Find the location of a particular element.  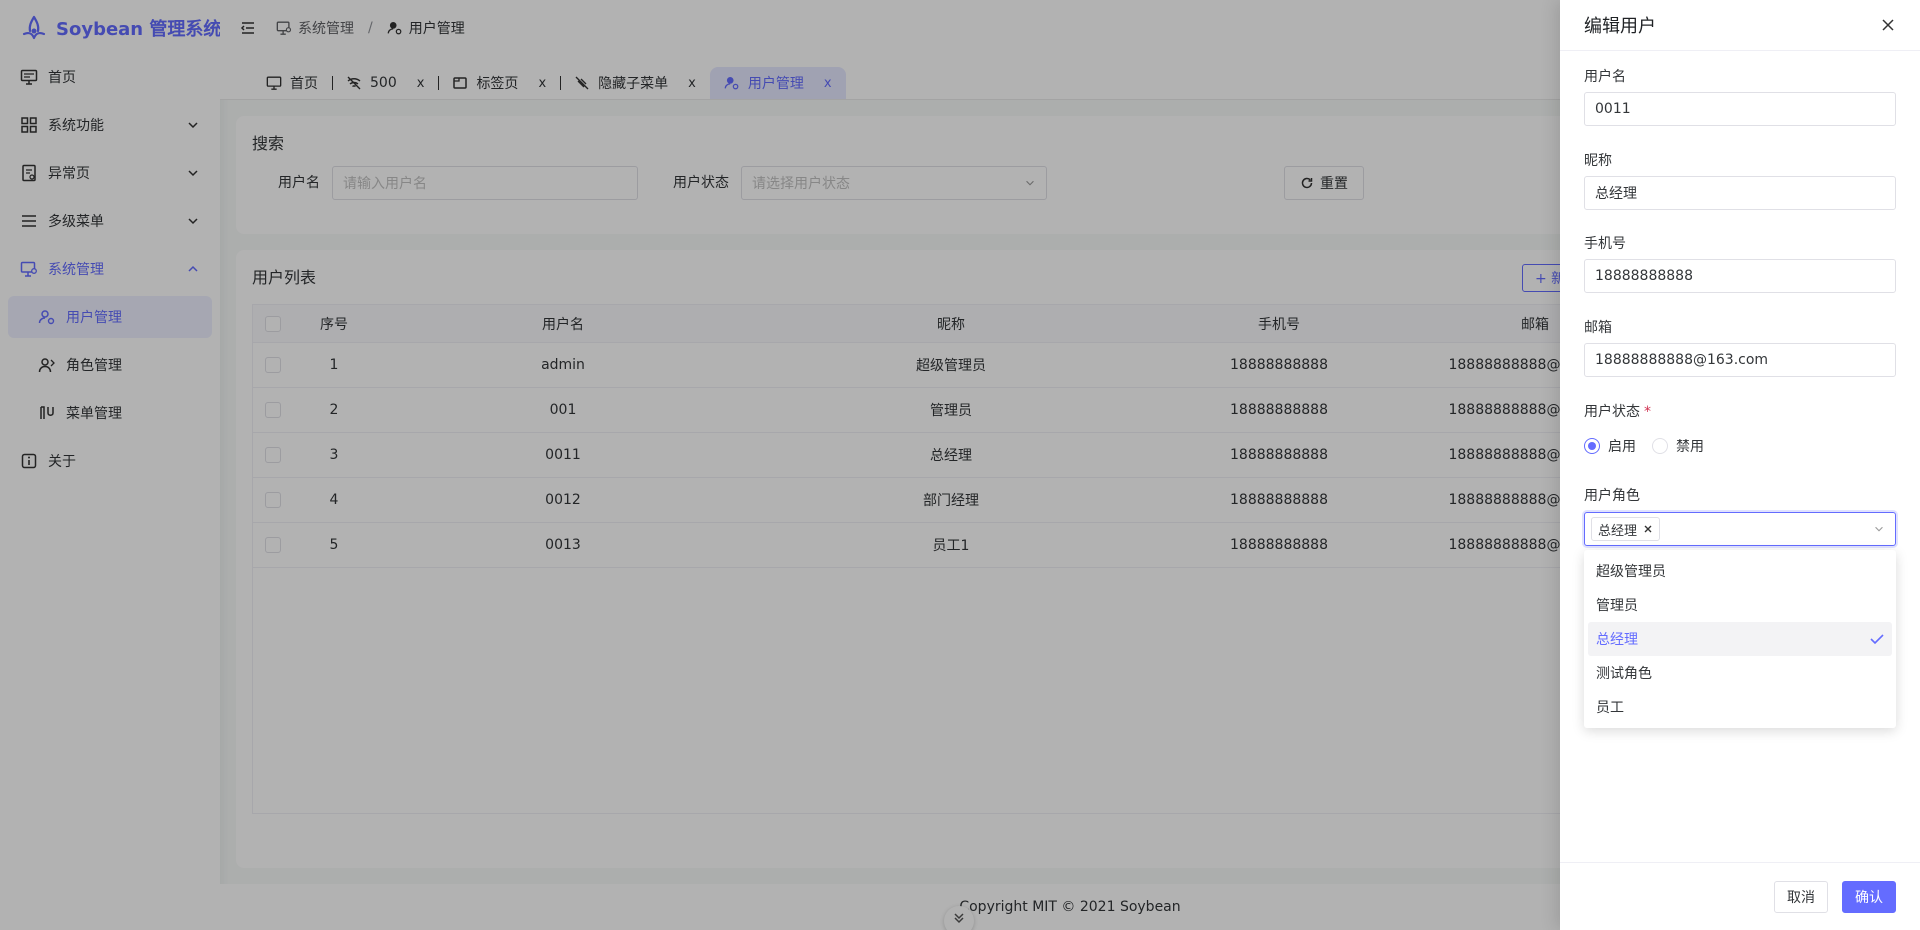

status-disabled-radio is located at coordinates (1660, 446).